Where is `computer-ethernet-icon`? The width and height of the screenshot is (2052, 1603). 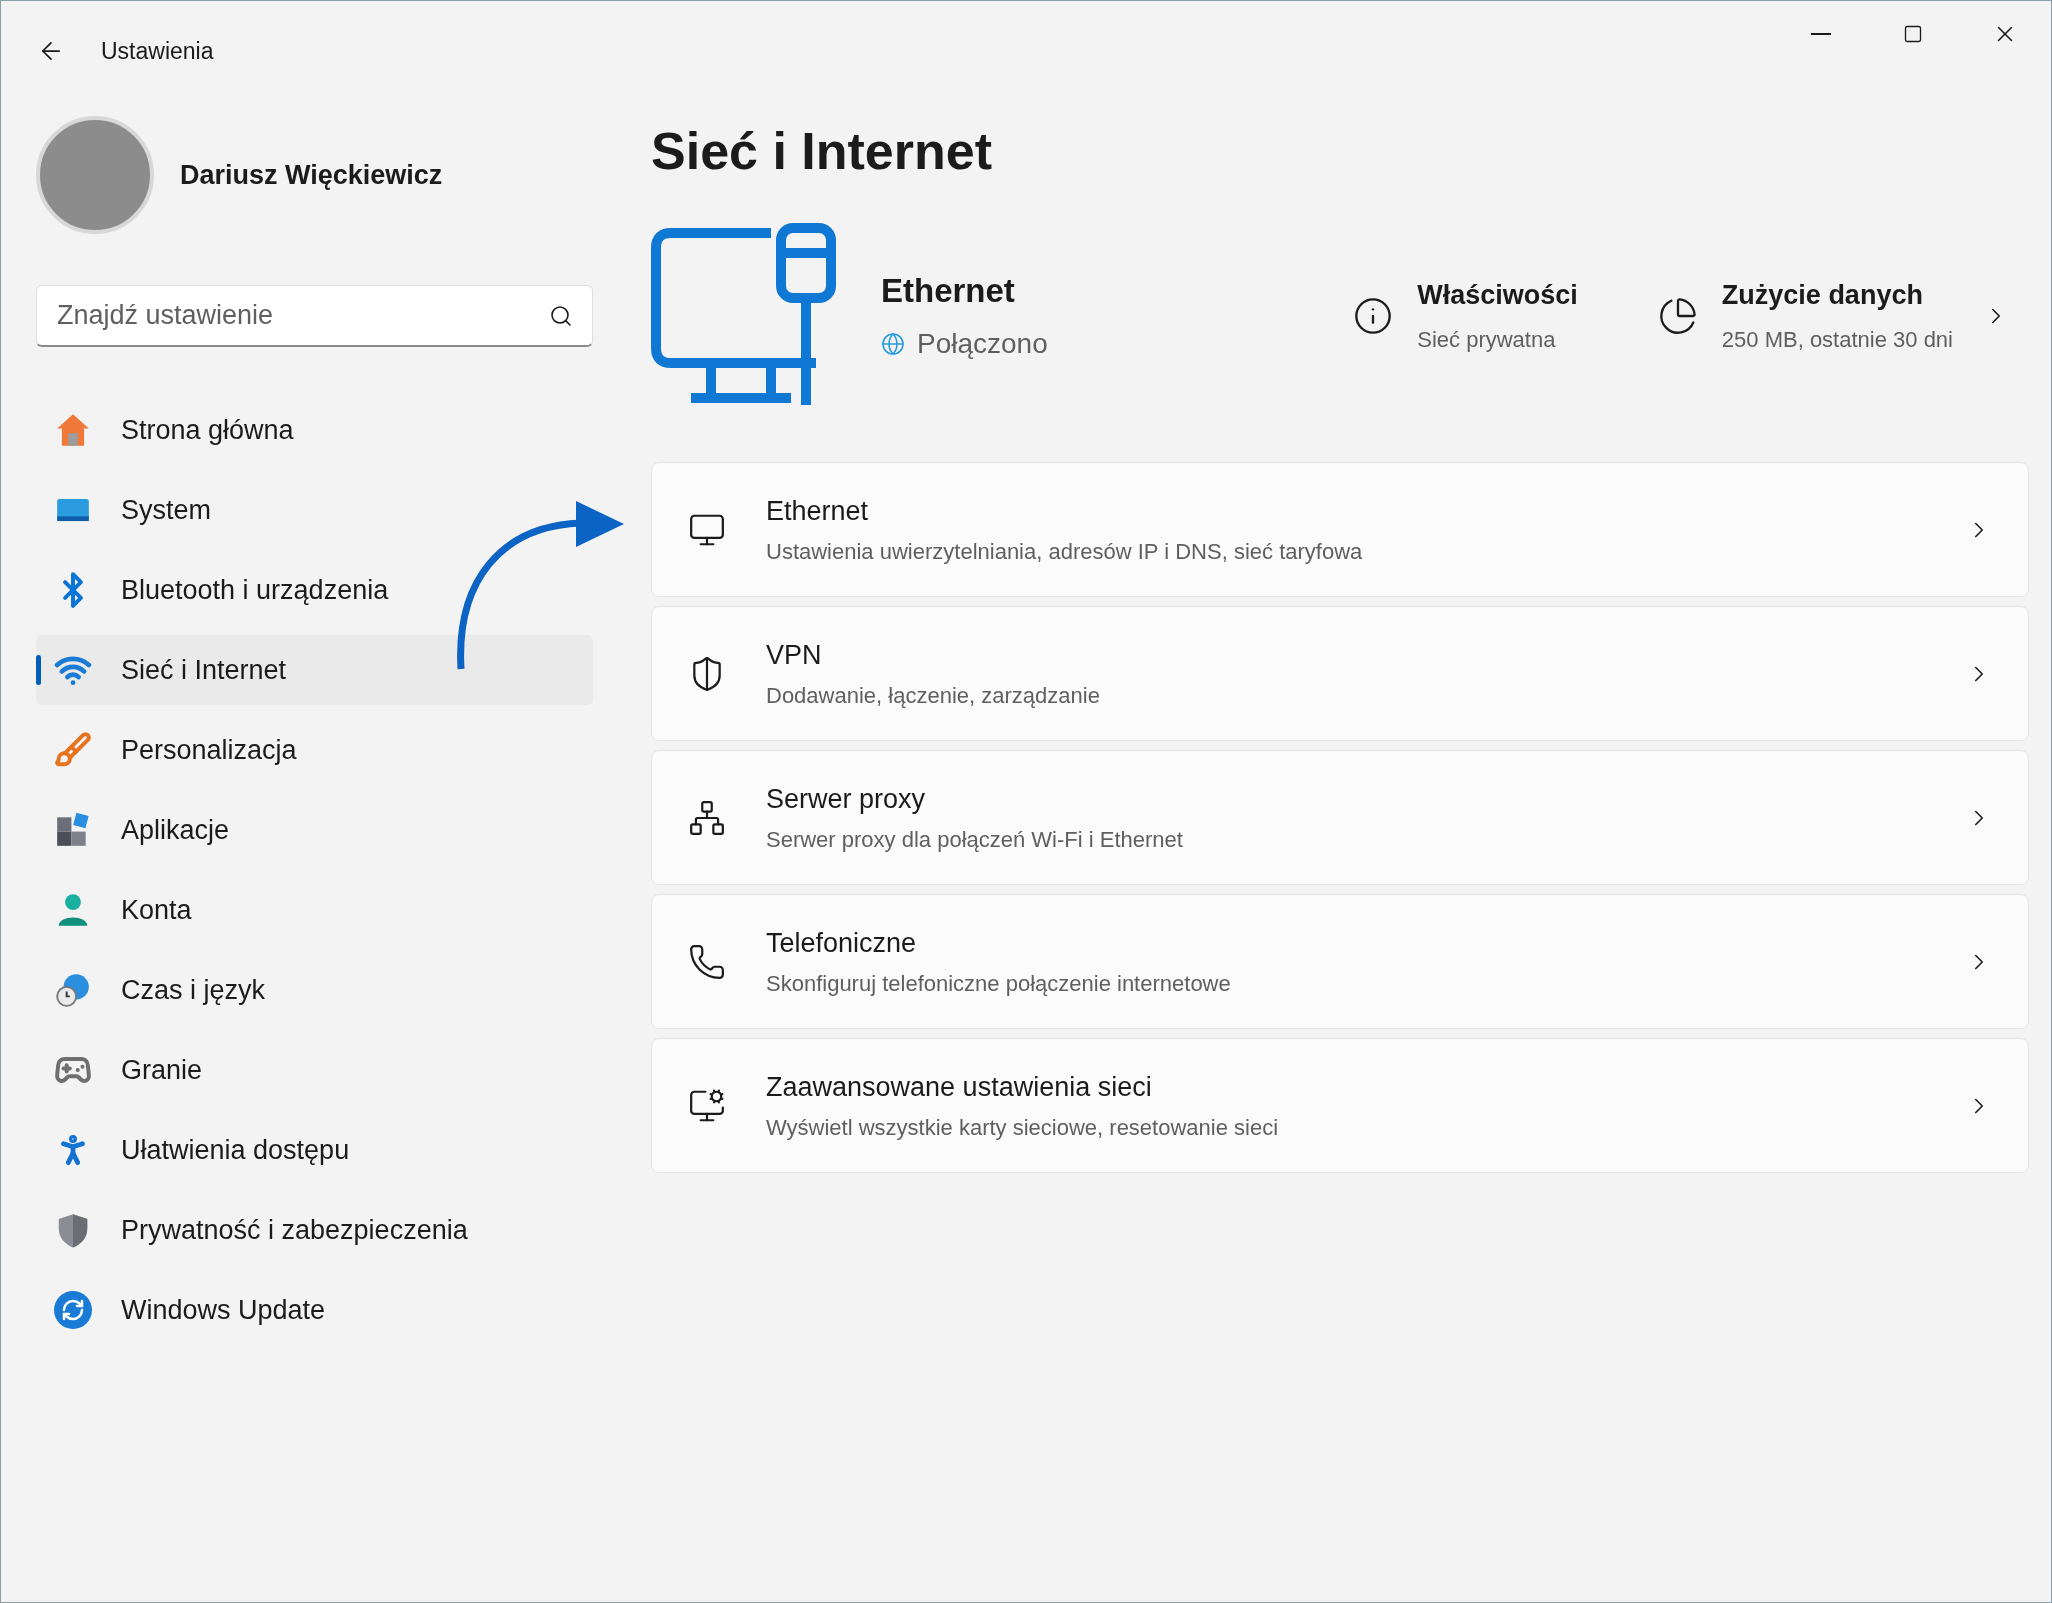 computer-ethernet-icon is located at coordinates (743, 315).